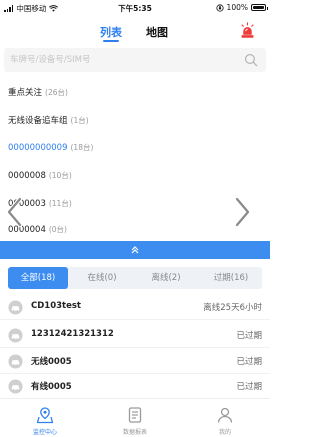  I want to click on chevron-right-icon, so click(242, 212).